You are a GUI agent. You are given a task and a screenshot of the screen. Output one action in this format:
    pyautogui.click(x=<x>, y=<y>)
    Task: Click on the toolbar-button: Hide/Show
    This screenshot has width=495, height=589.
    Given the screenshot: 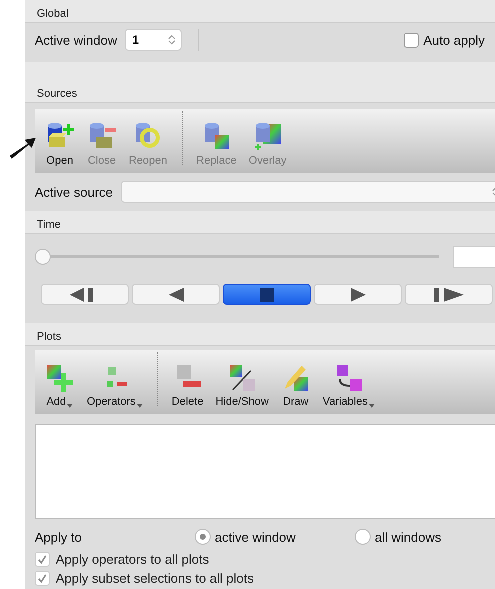 What is the action you would take?
    pyautogui.click(x=242, y=385)
    